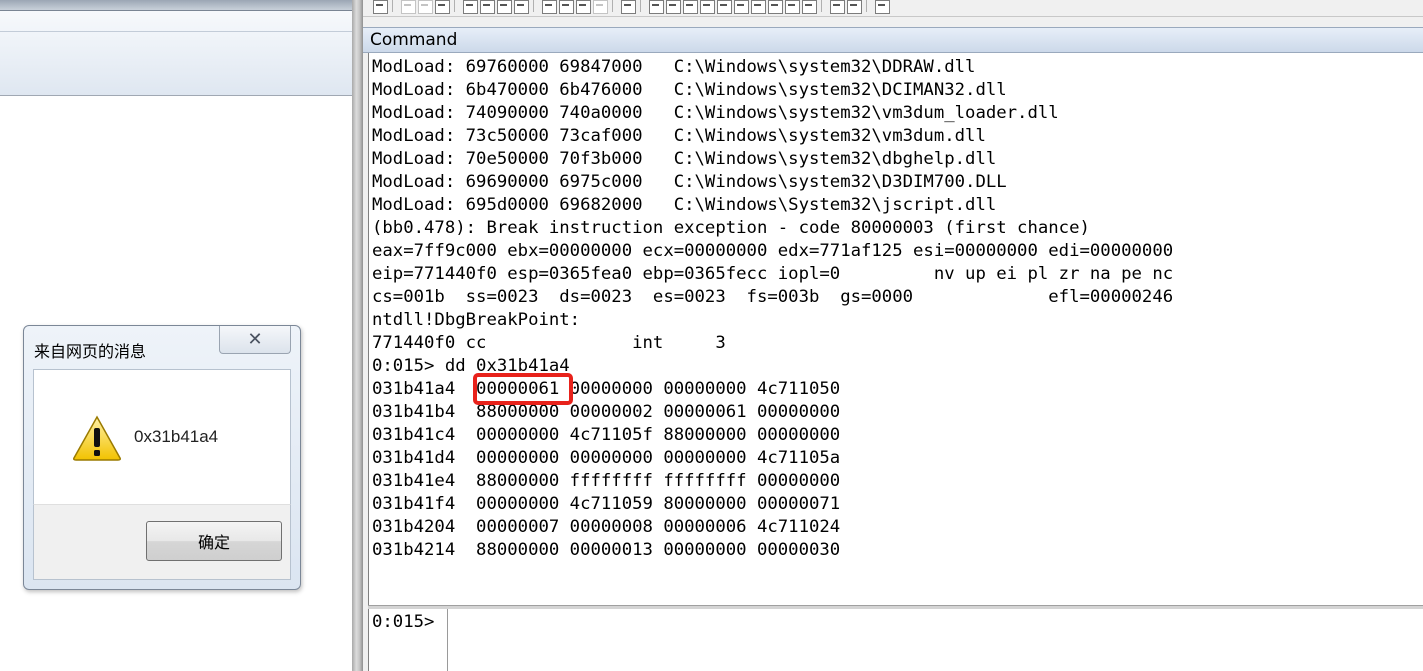 The height and width of the screenshot is (671, 1423). What do you see at coordinates (837, 7) in the screenshot?
I see `source-mode-toggle-icon` at bounding box center [837, 7].